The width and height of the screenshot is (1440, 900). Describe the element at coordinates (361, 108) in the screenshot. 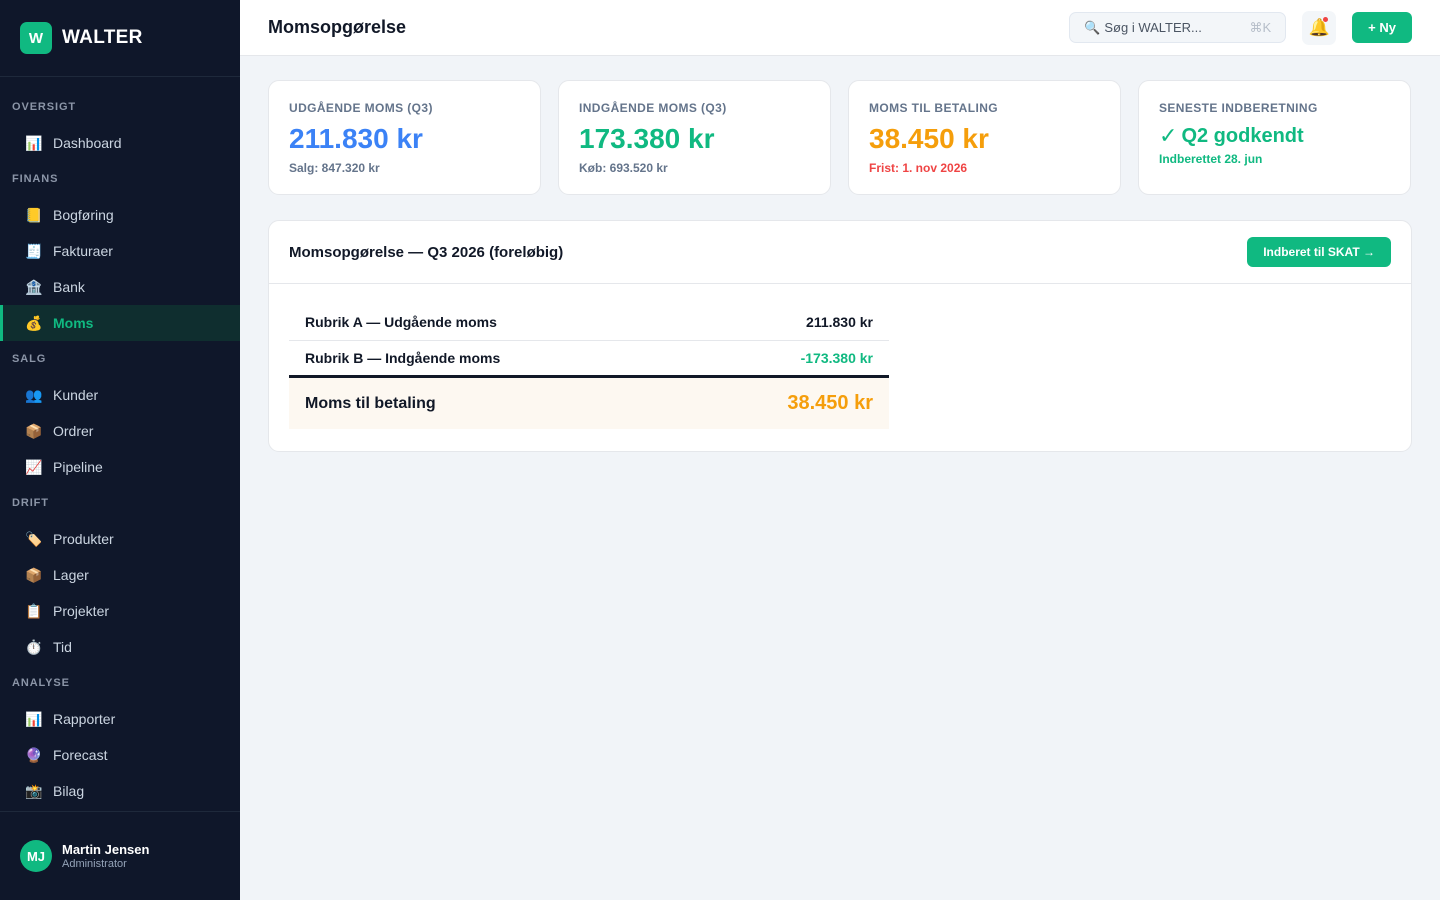

I see `card-label: UDGÅENDE MOMS (Q3)` at that location.